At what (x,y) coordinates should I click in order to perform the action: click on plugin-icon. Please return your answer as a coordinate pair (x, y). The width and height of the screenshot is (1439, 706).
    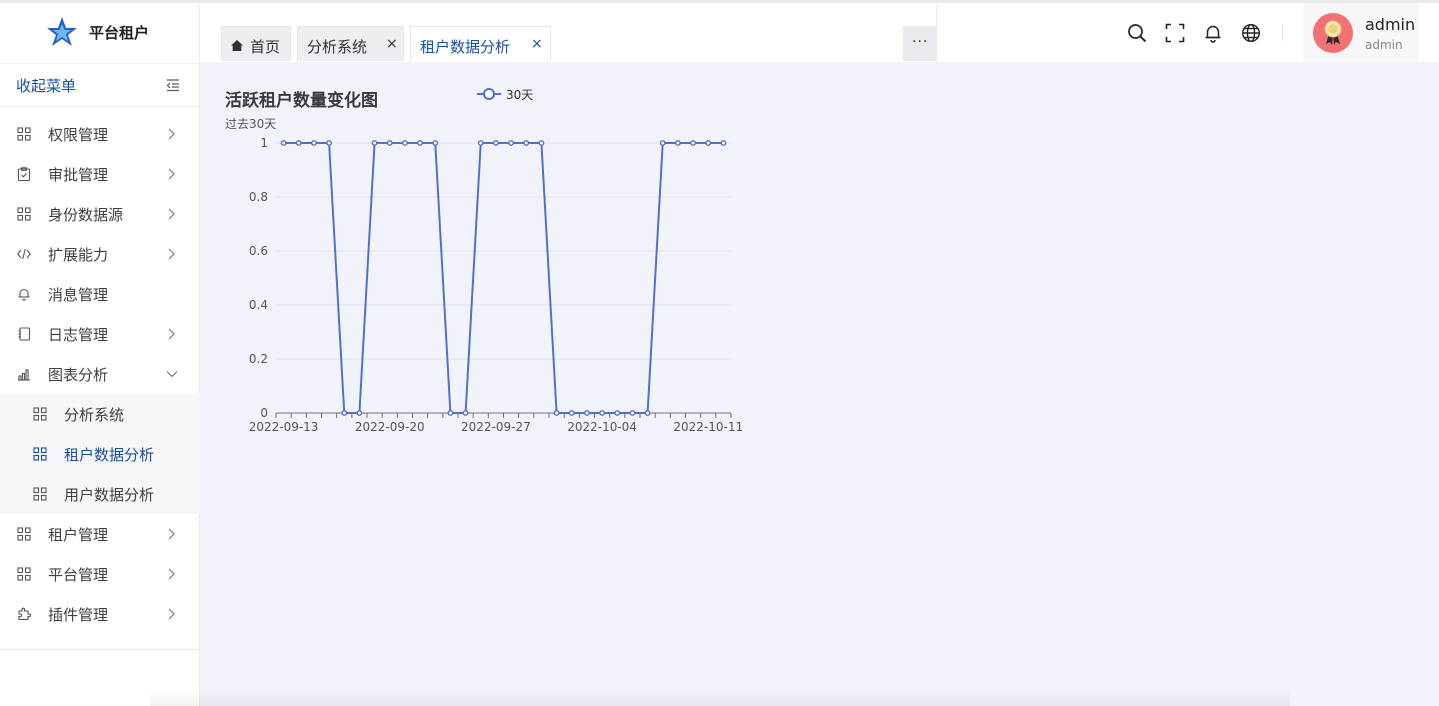
    Looking at the image, I should click on (24, 614).